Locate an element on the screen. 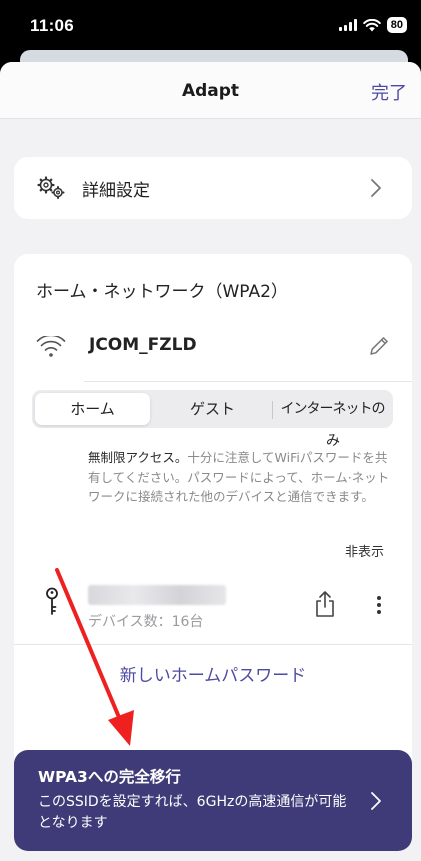  done-button: 完了 is located at coordinates (389, 92).